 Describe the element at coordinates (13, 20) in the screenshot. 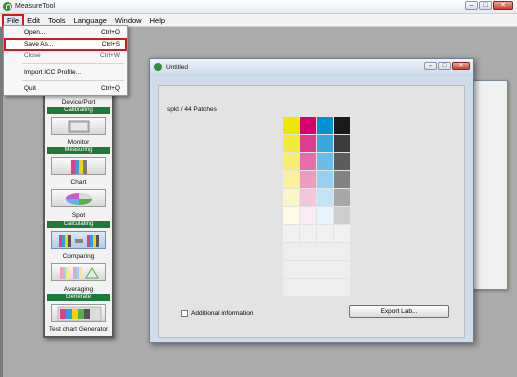

I see `menu-file: File` at that location.